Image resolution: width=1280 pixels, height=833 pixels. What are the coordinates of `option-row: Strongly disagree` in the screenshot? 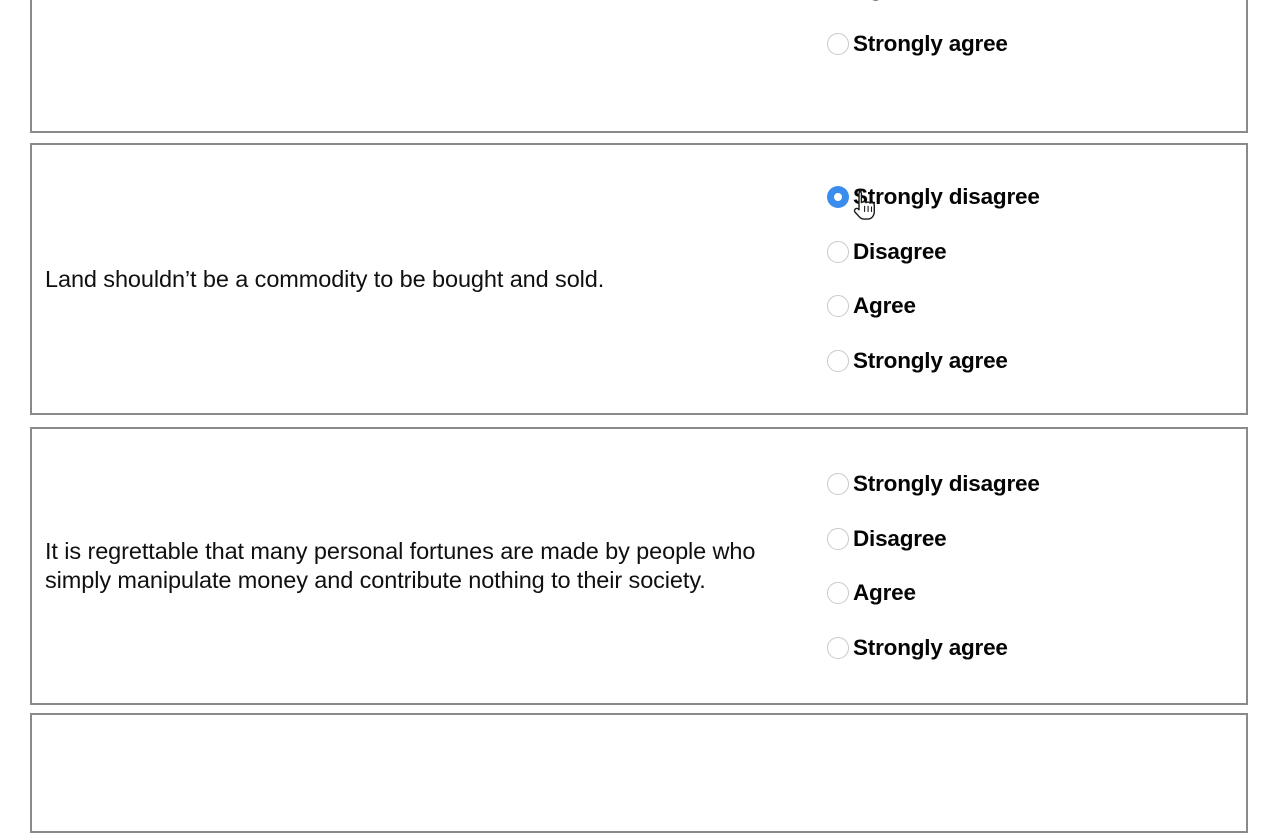 It's located at (1036, 484).